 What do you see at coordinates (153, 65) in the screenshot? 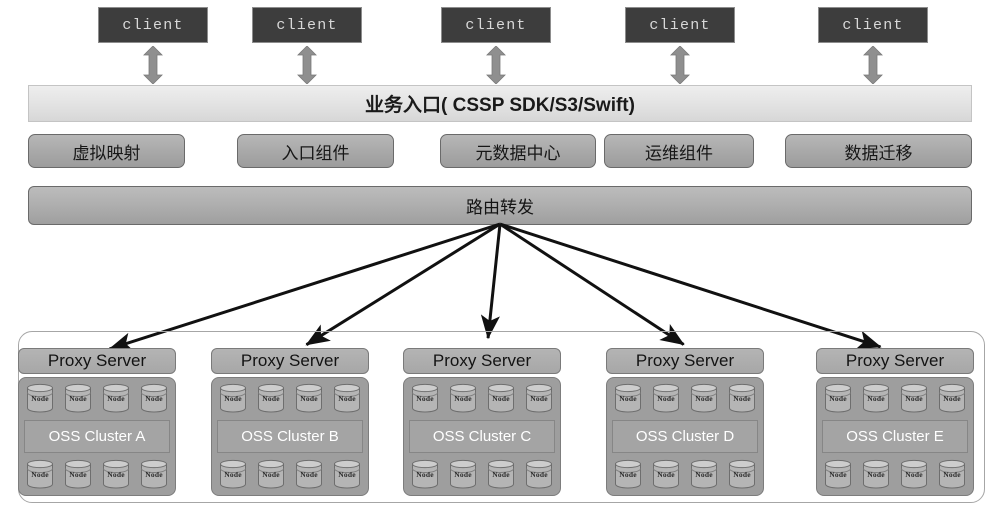
I see `bidirectional-arrow-1-icon` at bounding box center [153, 65].